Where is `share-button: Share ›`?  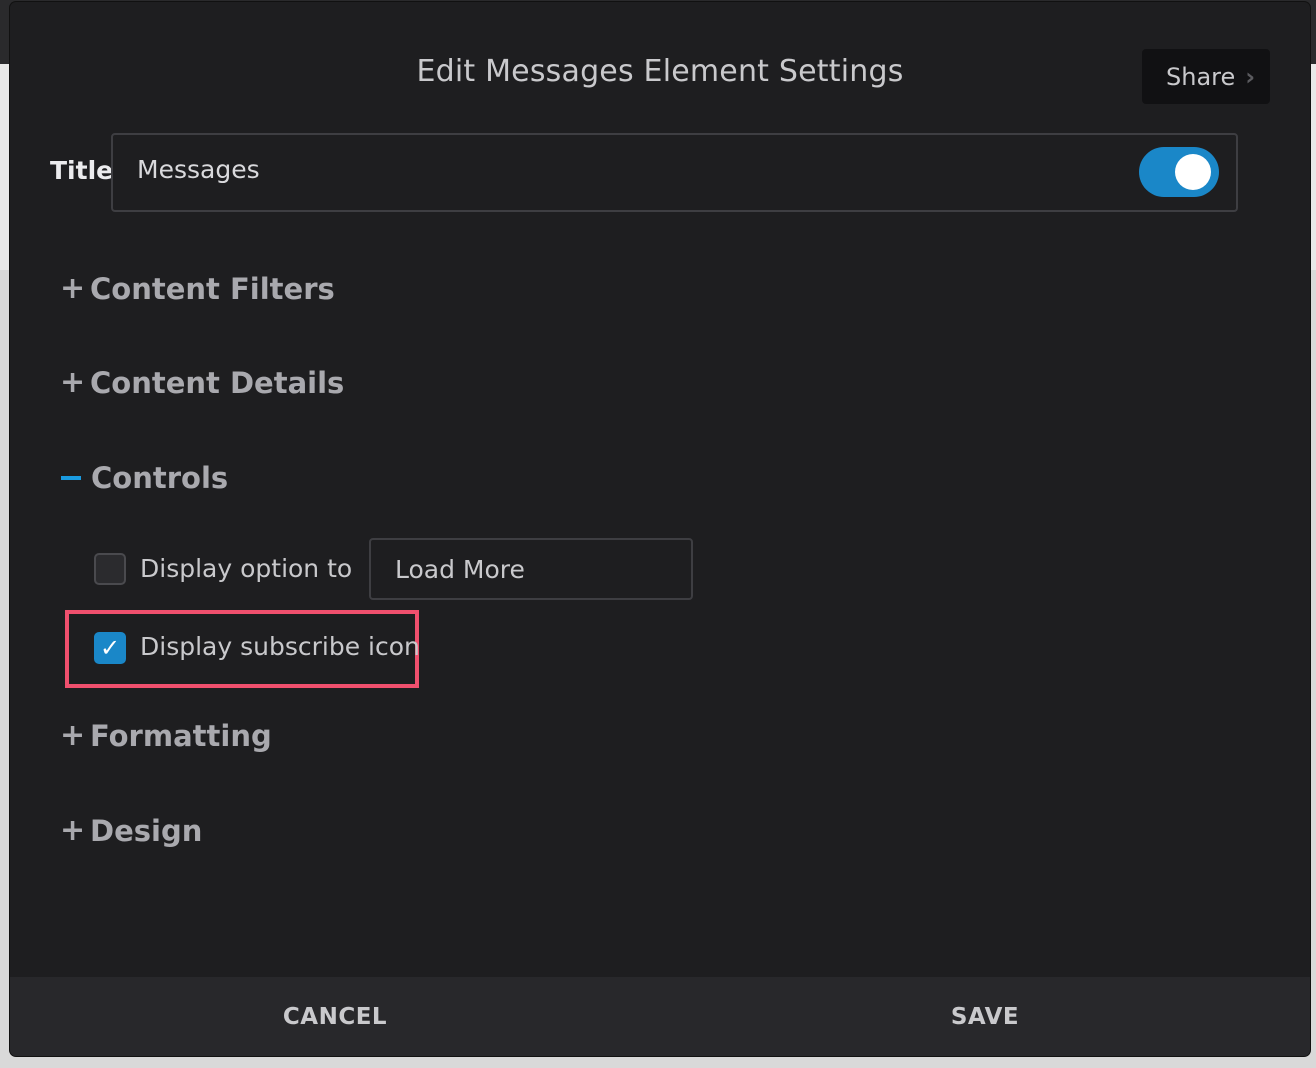 share-button: Share › is located at coordinates (1206, 76).